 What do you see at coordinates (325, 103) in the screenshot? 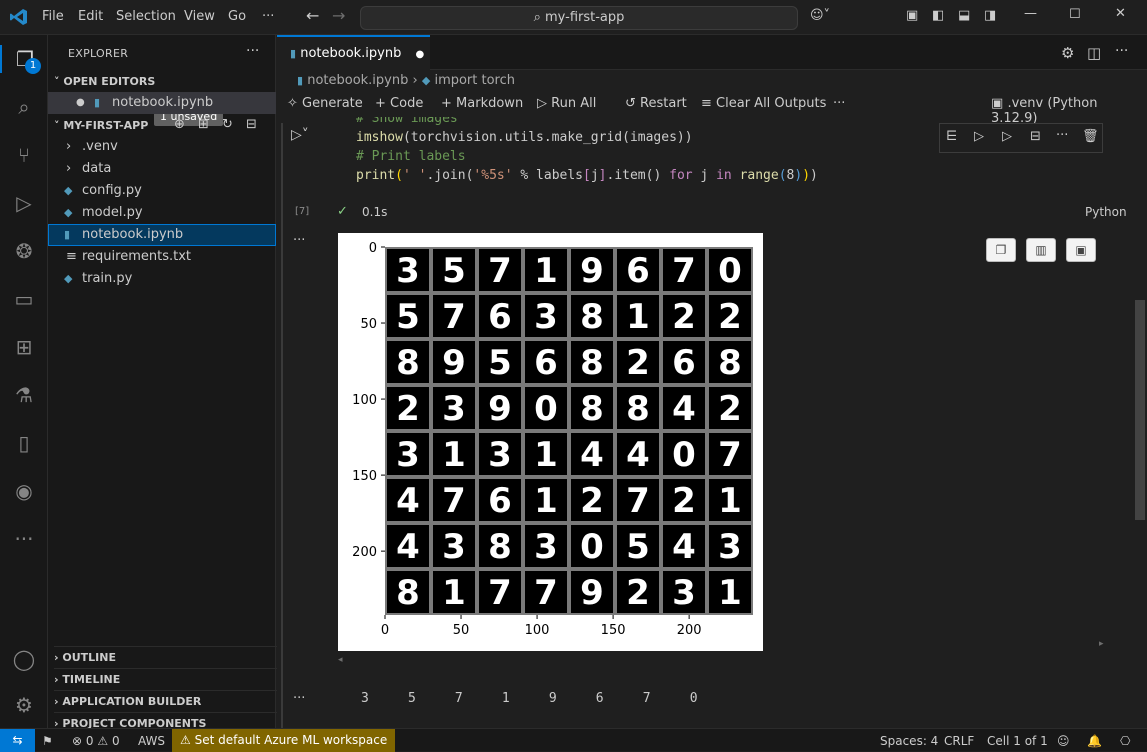
I see `generate-button: ✧ Generate` at bounding box center [325, 103].